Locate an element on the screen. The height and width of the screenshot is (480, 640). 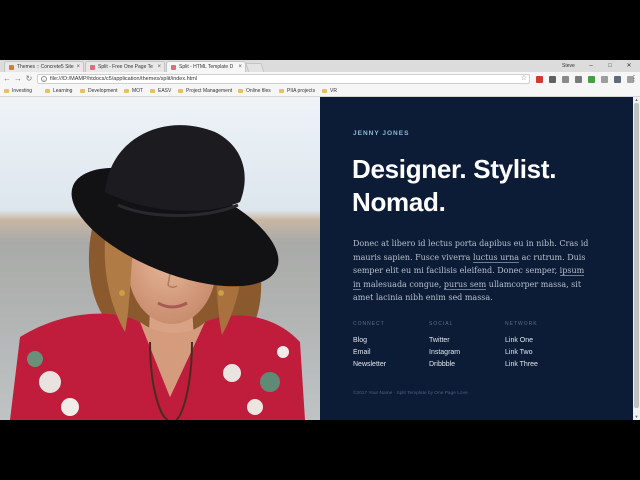
link-newsletter: Newsletter is located at coordinates (388, 365).